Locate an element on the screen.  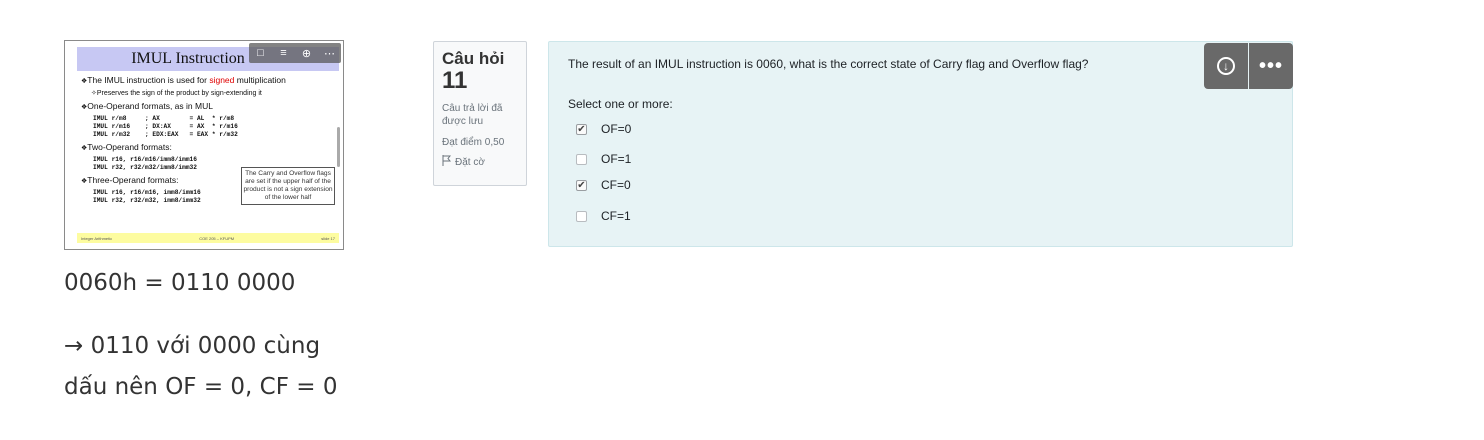
slide-bullet: Two-Operand formats: is located at coordinates (210, 148).